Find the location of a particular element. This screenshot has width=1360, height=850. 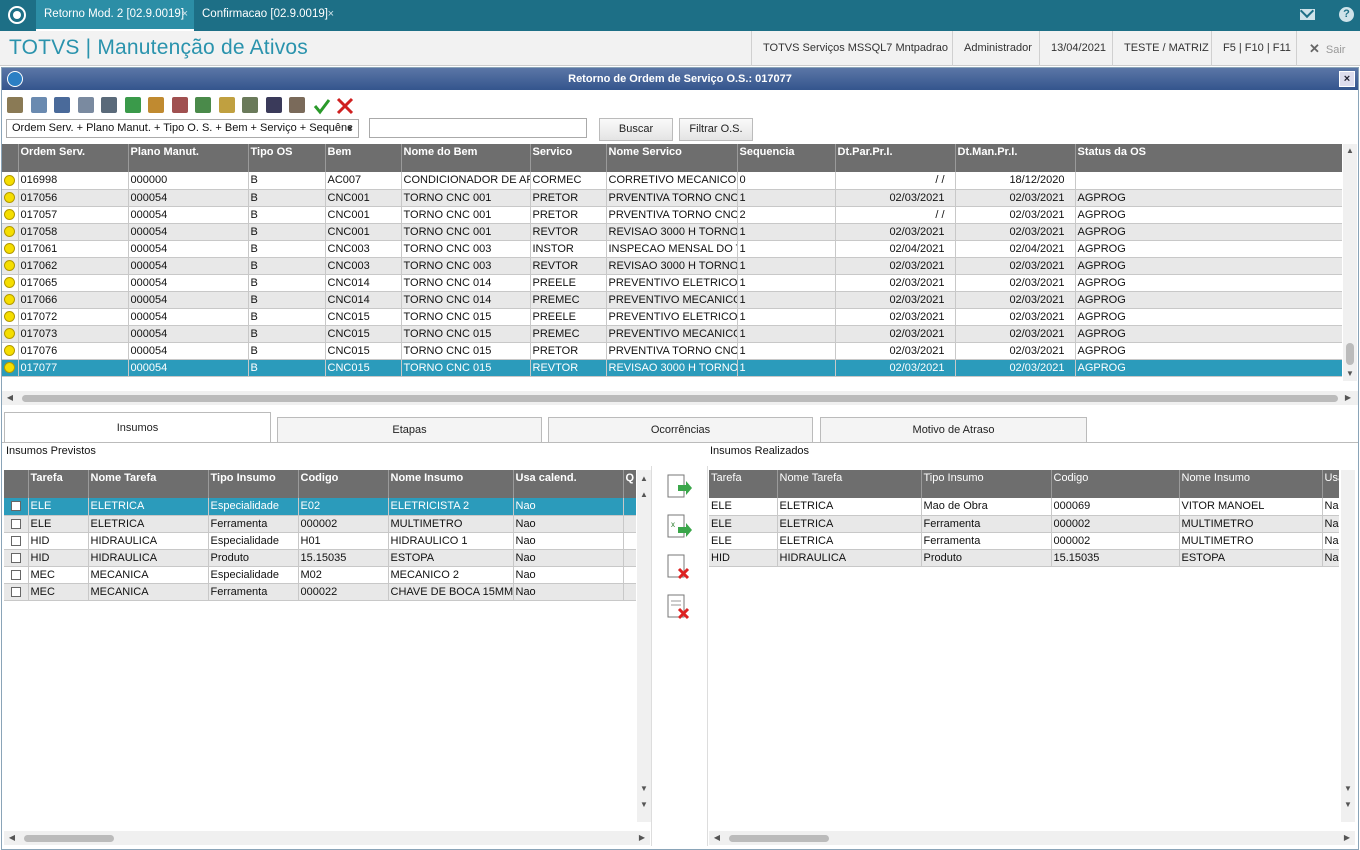

column-header-plano-manut: Plano Manut. is located at coordinates (188, 158).